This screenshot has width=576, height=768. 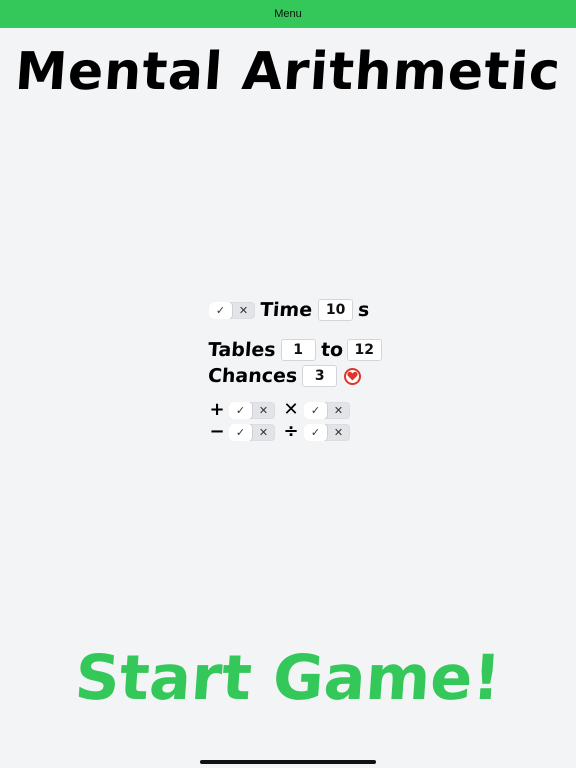 What do you see at coordinates (291, 409) in the screenshot?
I see `multiply-icon: ✕` at bounding box center [291, 409].